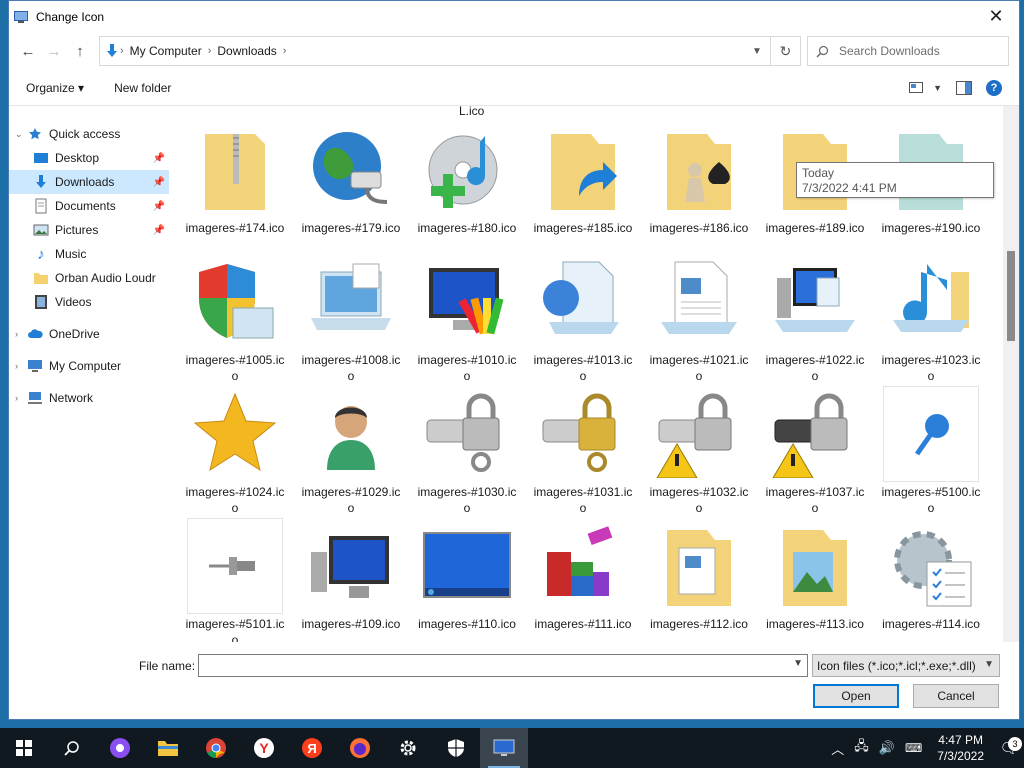  I want to click on file-tile: imageres-#1005.ico, so click(235, 319).